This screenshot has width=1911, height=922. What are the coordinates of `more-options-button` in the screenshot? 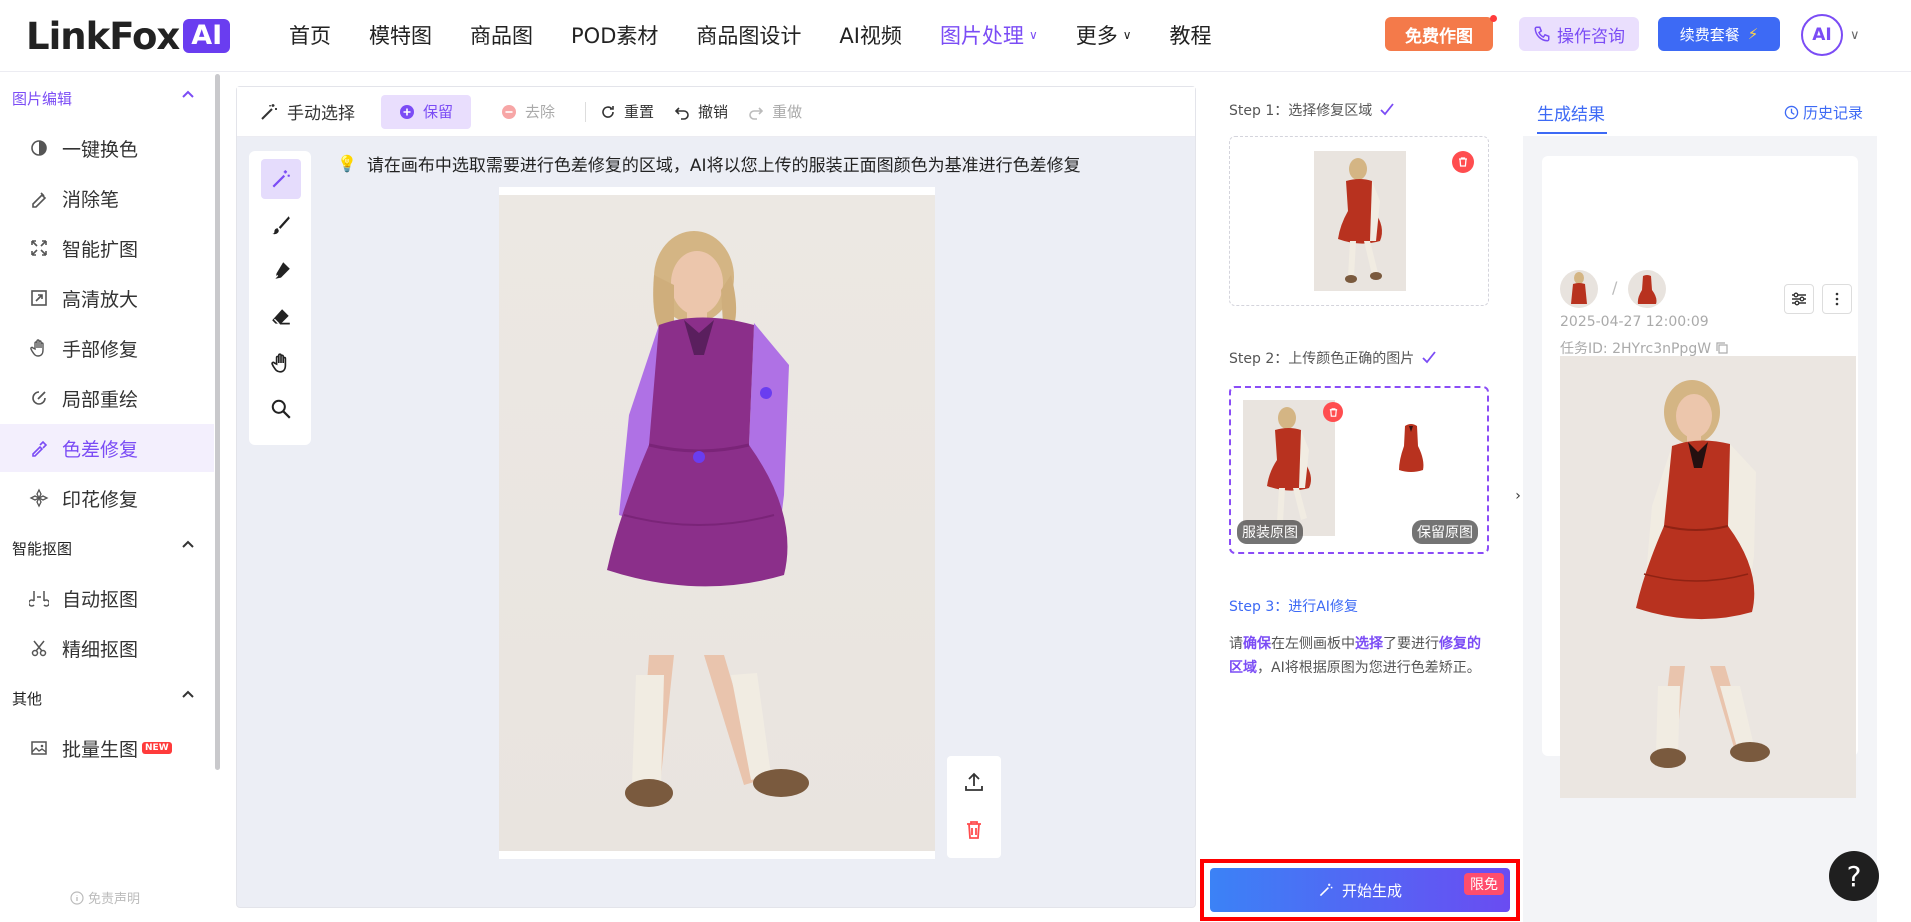 It's located at (1837, 299).